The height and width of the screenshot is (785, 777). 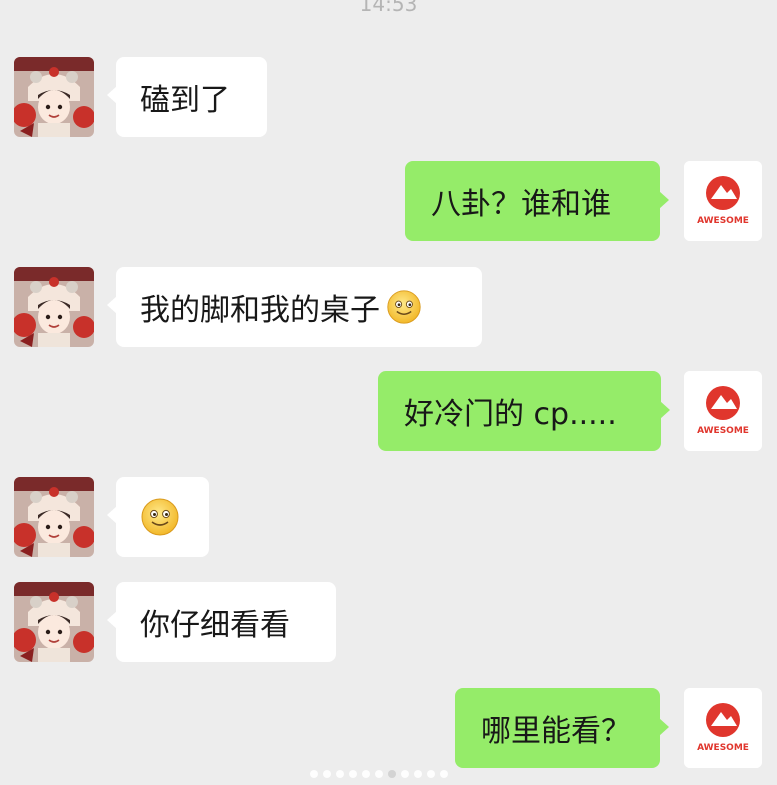 I want to click on message-bubble-received: 你仔细看看, so click(x=221, y=622).